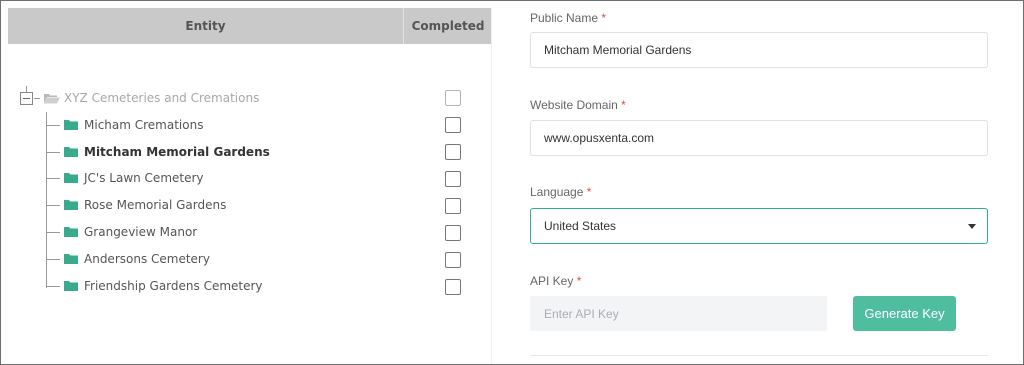 The width and height of the screenshot is (1024, 365). I want to click on language-label-text: Language, so click(557, 192).